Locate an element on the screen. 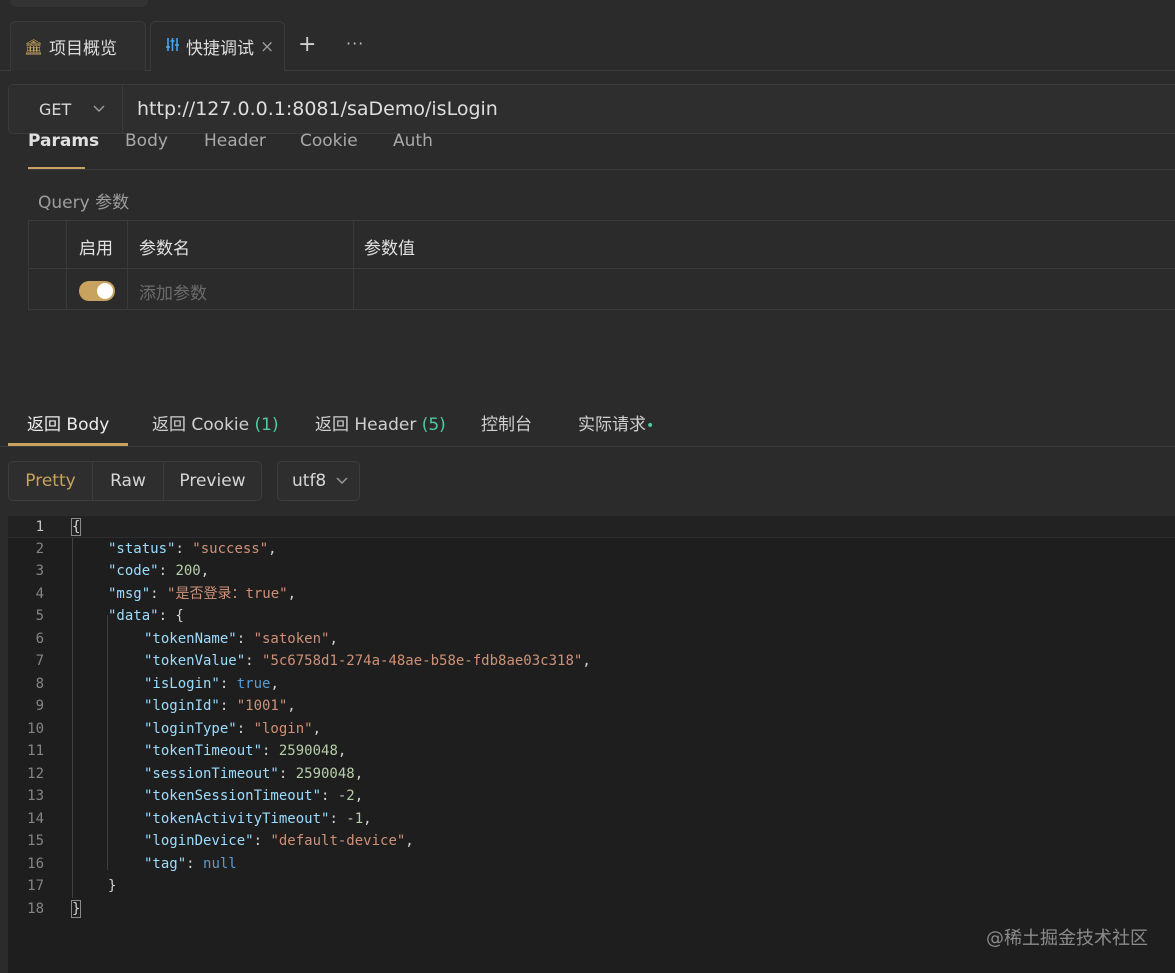 The height and width of the screenshot is (973, 1175). tab-label: 返回 Body is located at coordinates (68, 425).